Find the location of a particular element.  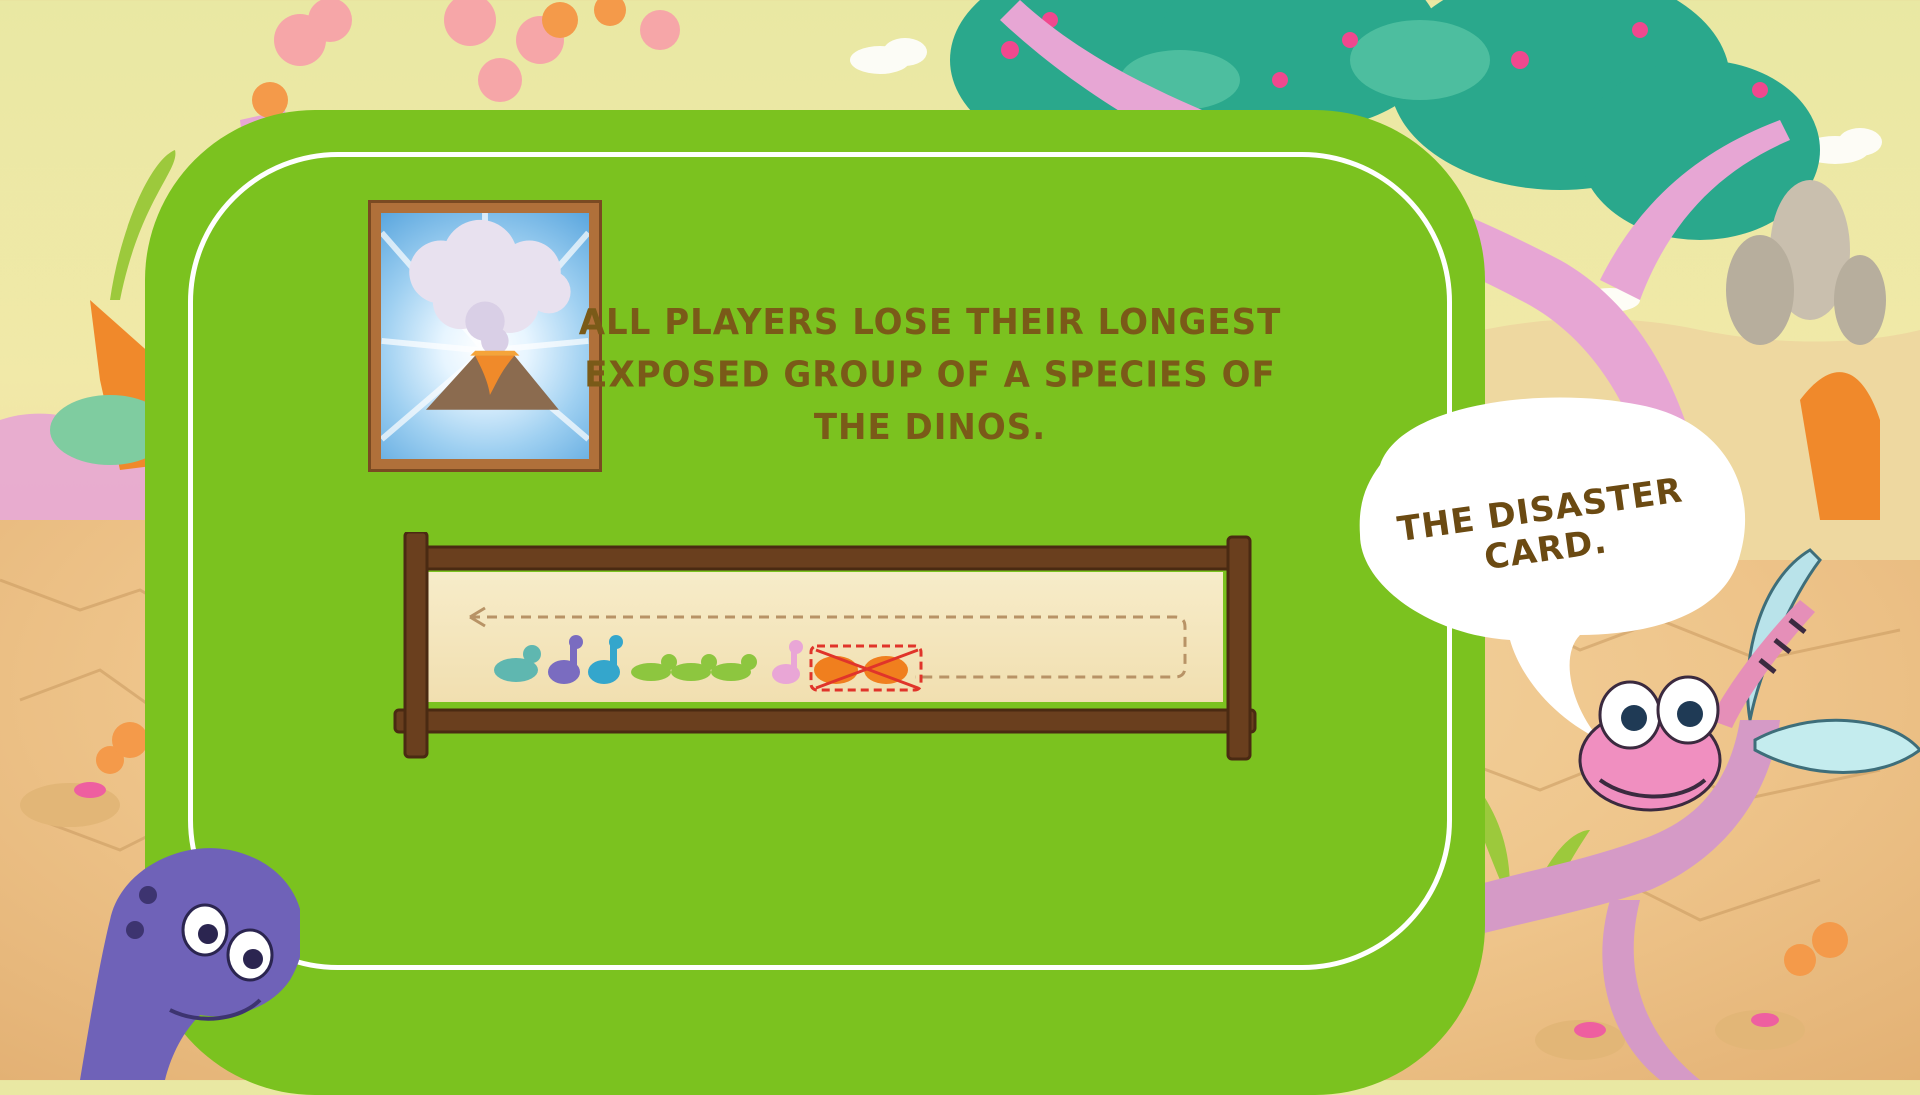

dino-row is located at coordinates (708, 663).